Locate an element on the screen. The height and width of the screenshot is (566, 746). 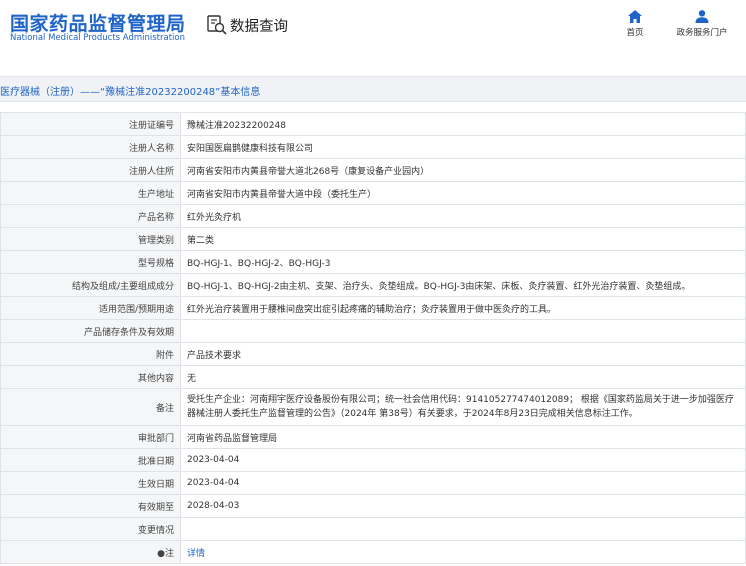
record-title-bar: 医疗器械（注册）——“豫械注准20232200248”基本信息 is located at coordinates (373, 89).